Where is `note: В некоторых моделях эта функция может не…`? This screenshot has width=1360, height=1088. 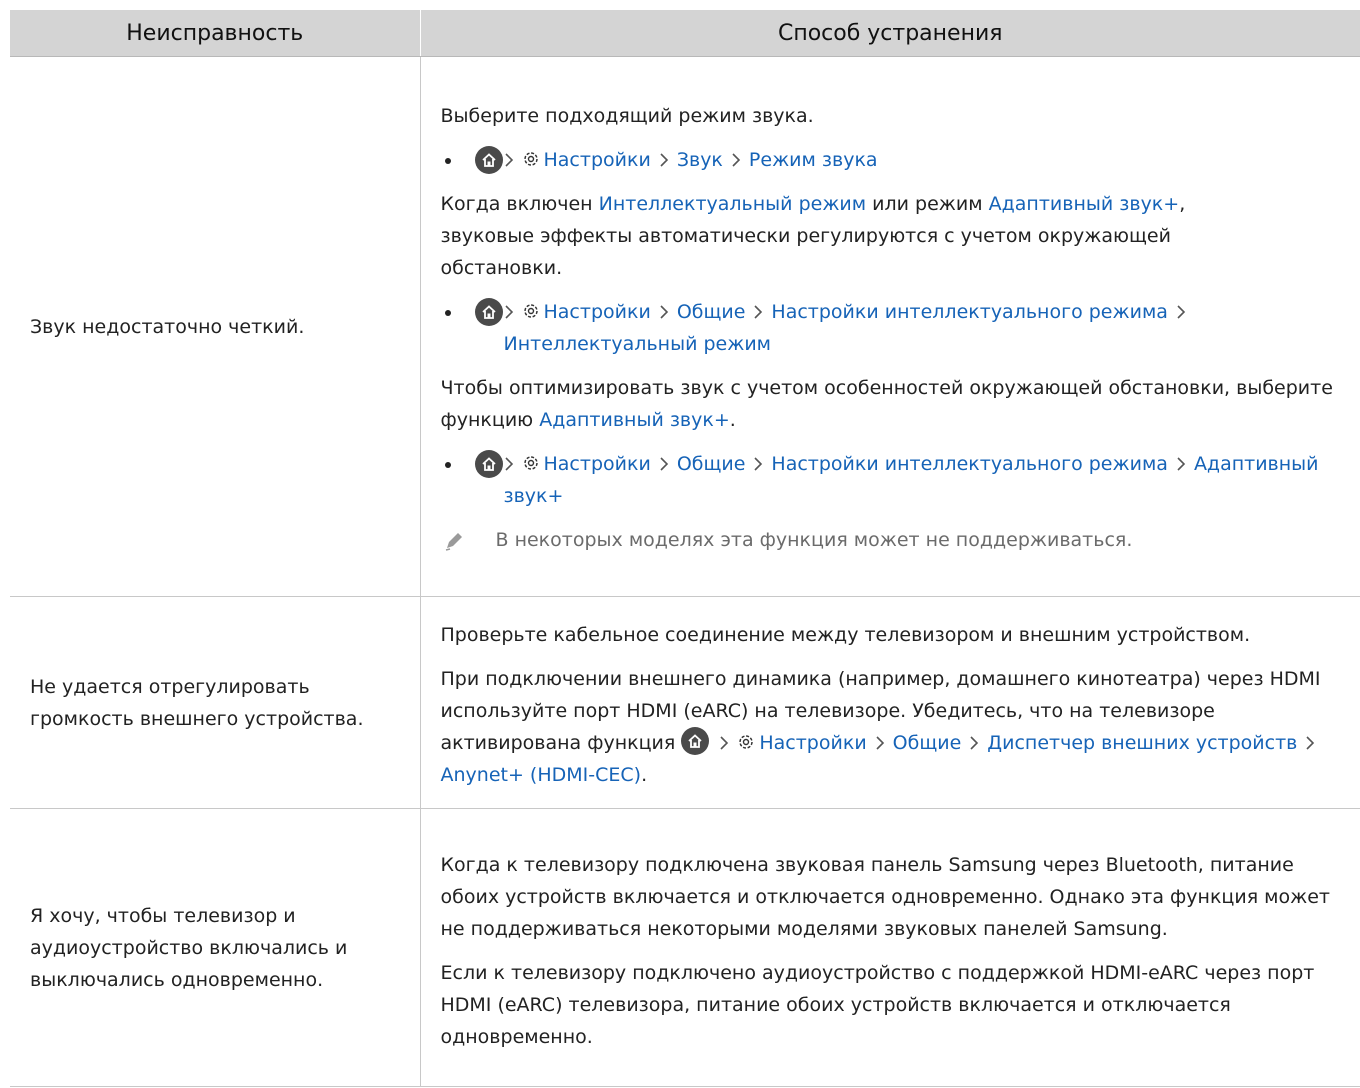
note: В некоторых моделях эта функция может не… is located at coordinates (900, 540).